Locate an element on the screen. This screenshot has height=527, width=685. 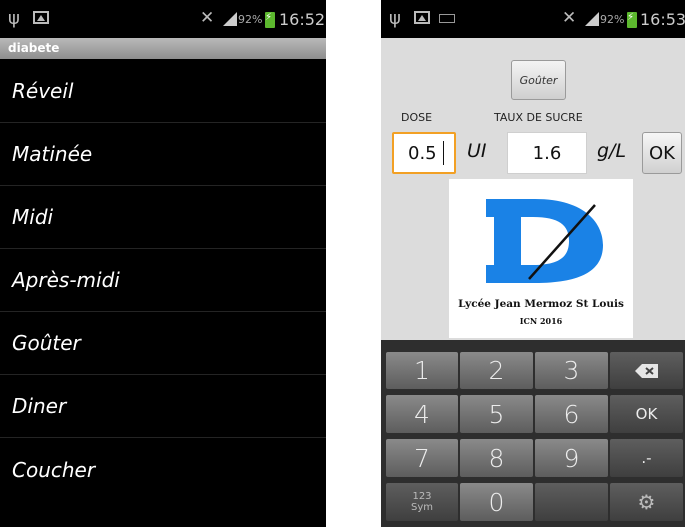
school-logo: Lycée Jean Mermoz St Louis ICN 2016 is located at coordinates (541, 258).